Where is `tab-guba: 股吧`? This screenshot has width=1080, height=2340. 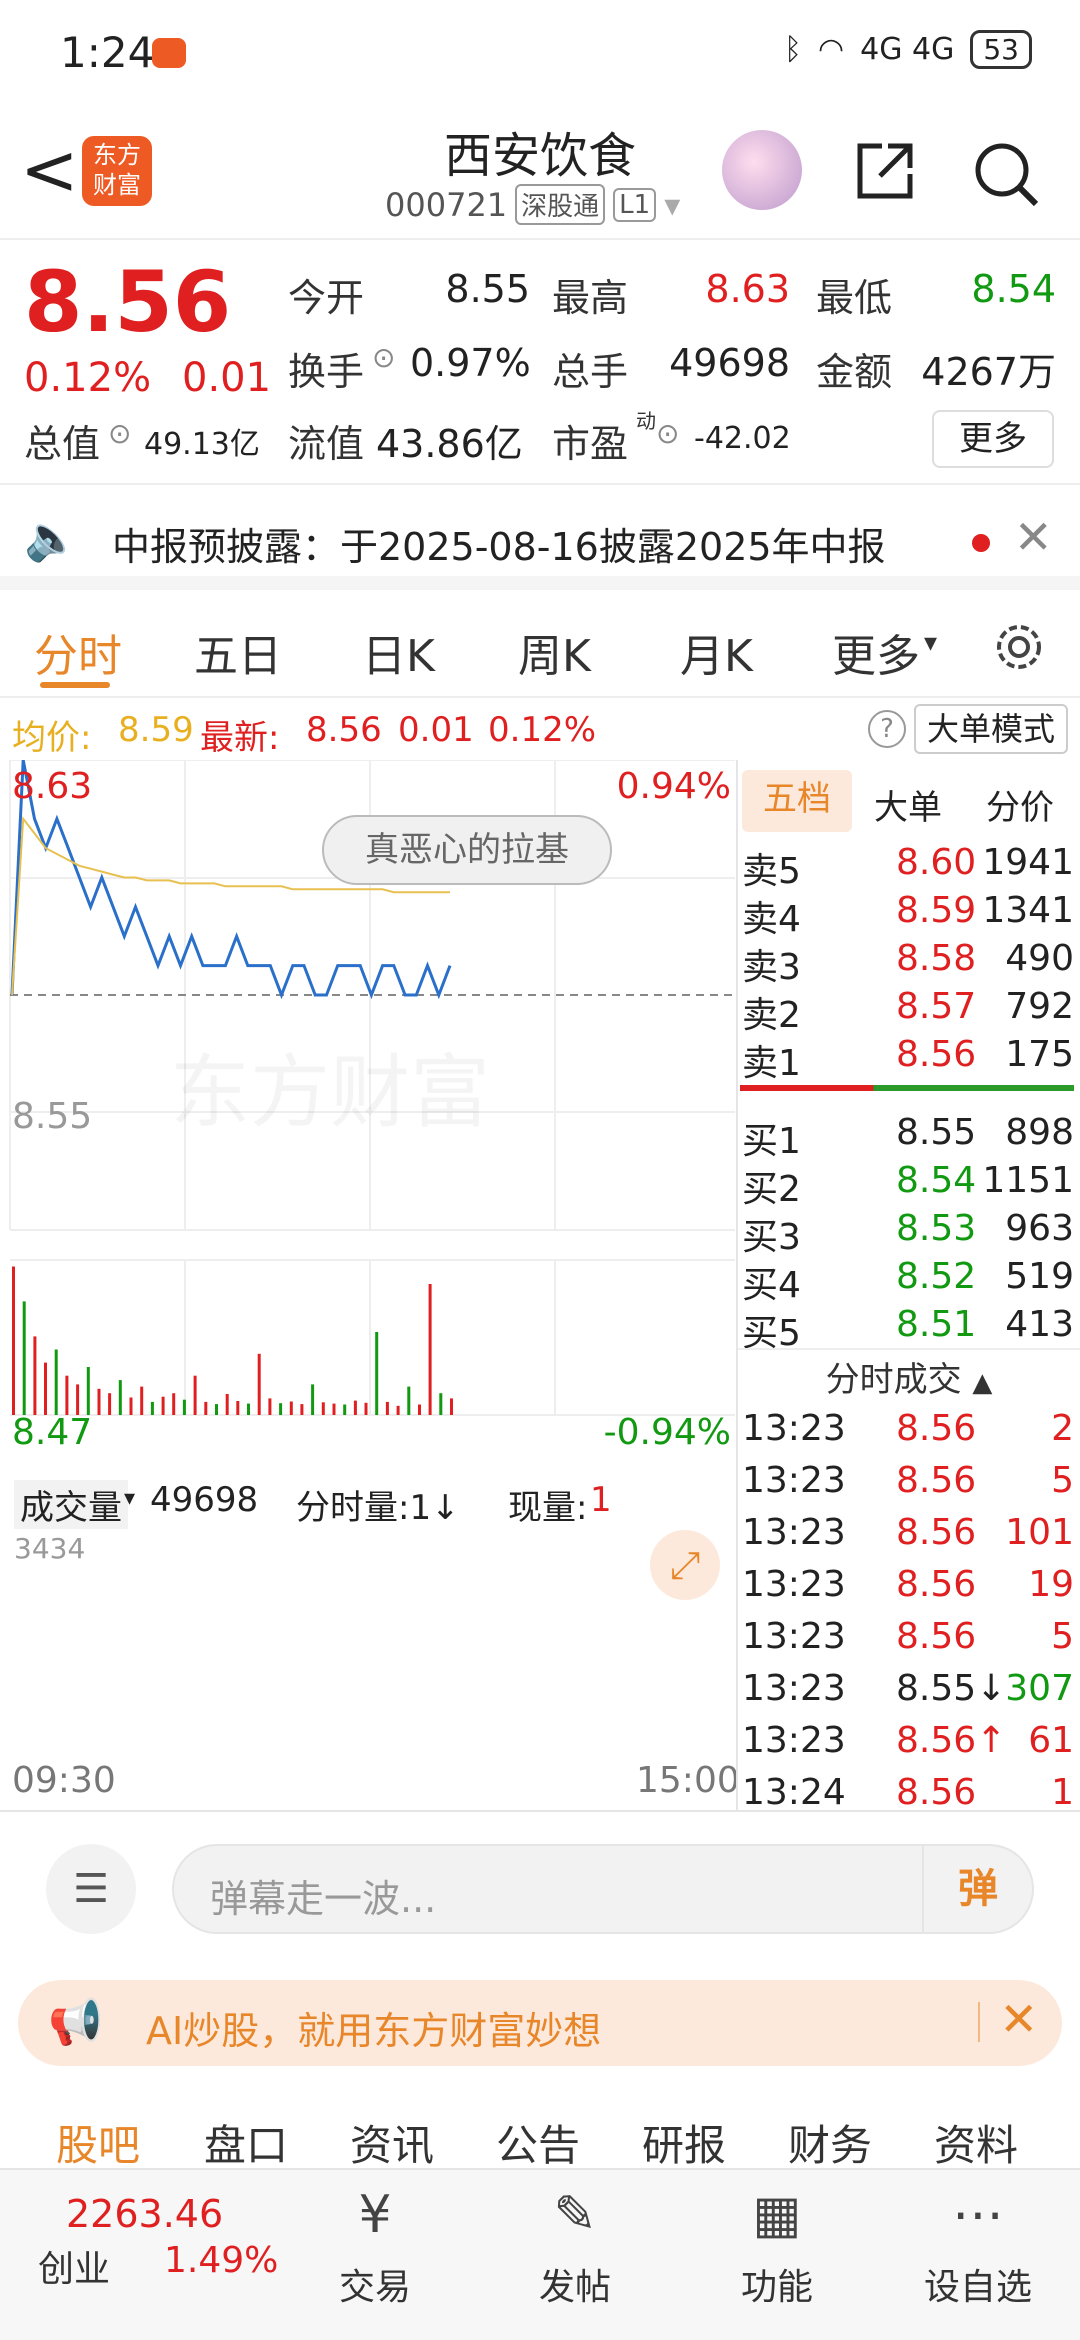
tab-guba: 股吧 is located at coordinates (98, 2142).